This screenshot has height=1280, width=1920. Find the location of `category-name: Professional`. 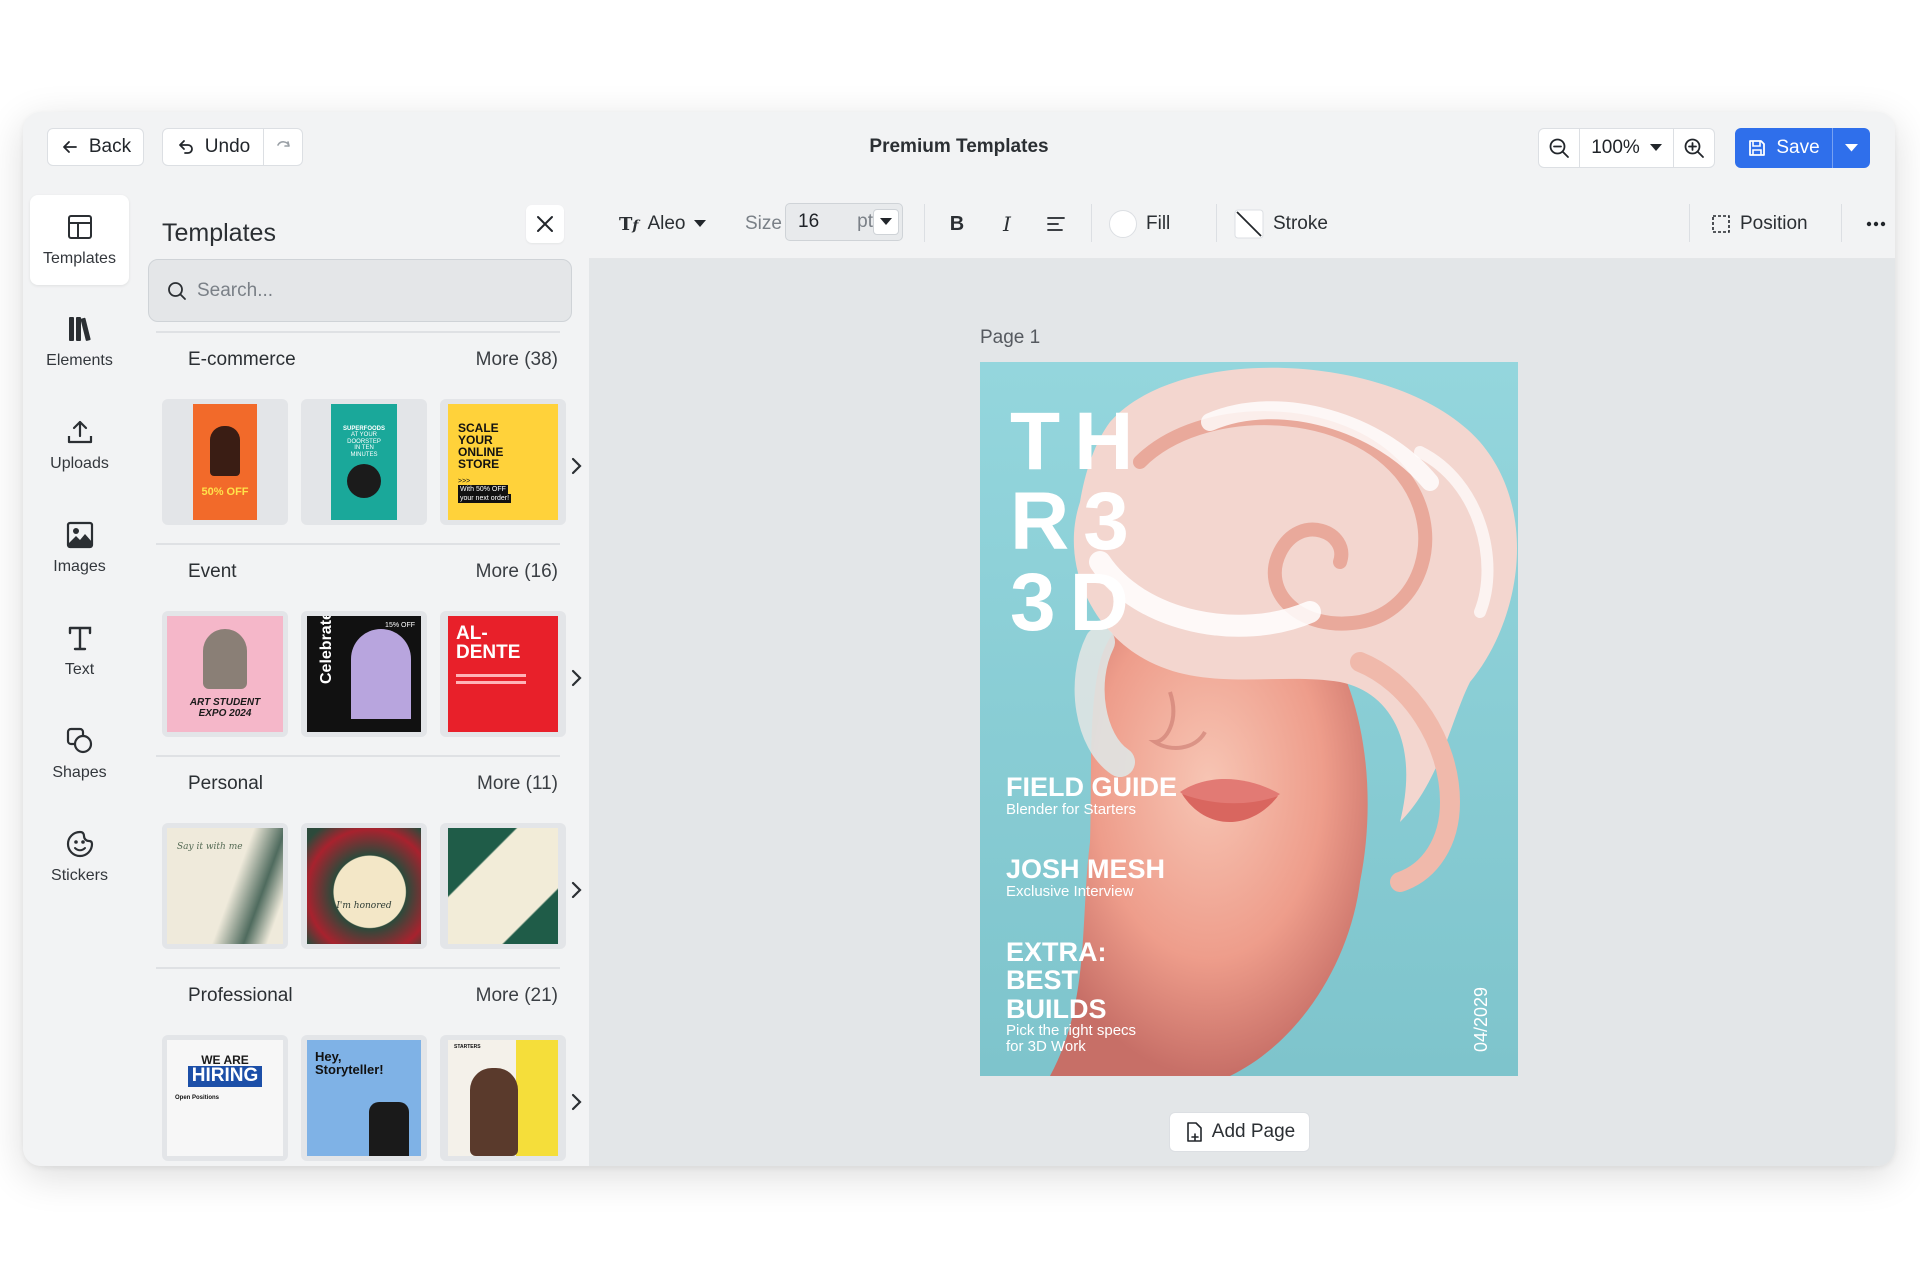

category-name: Professional is located at coordinates (240, 995).